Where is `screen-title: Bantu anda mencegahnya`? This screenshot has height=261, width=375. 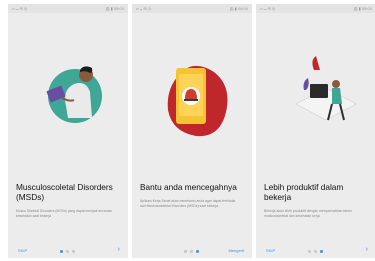 screen-title: Bantu anda mencegahnya is located at coordinates (188, 187).